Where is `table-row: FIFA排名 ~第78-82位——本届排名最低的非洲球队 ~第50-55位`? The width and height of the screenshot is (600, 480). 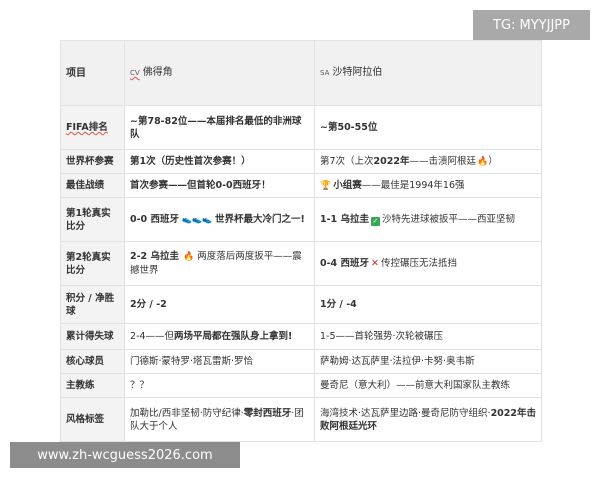
table-row: FIFA排名 ~第78-82位——本届排名最低的非洲球队 ~第50-55位 is located at coordinates (301, 127).